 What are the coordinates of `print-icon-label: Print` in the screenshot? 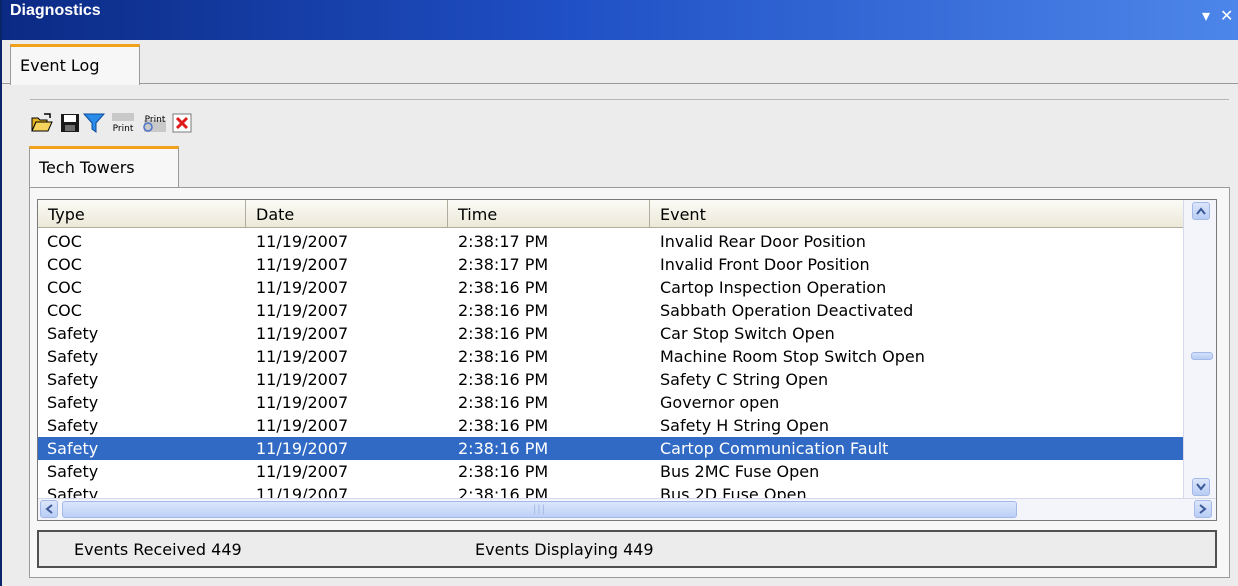 It's located at (123, 129).